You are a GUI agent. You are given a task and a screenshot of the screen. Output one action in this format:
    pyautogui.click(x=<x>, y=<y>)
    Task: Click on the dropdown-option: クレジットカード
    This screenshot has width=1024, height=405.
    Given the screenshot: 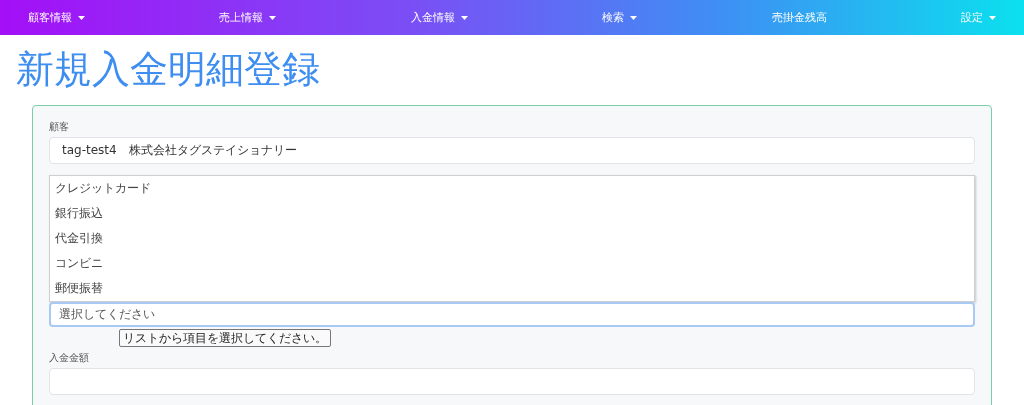 What is the action you would take?
    pyautogui.click(x=512, y=188)
    